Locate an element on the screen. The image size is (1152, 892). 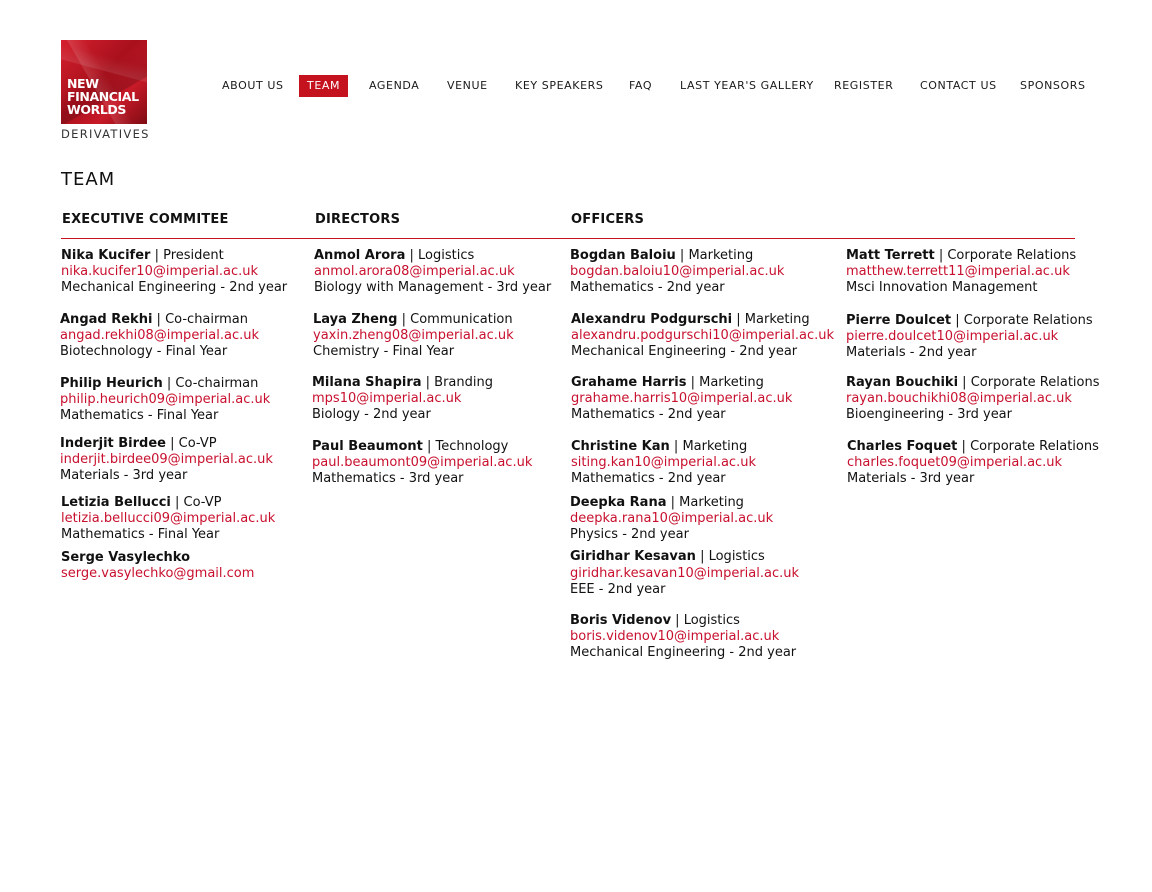
nav-faq: FAQ is located at coordinates (640, 86).